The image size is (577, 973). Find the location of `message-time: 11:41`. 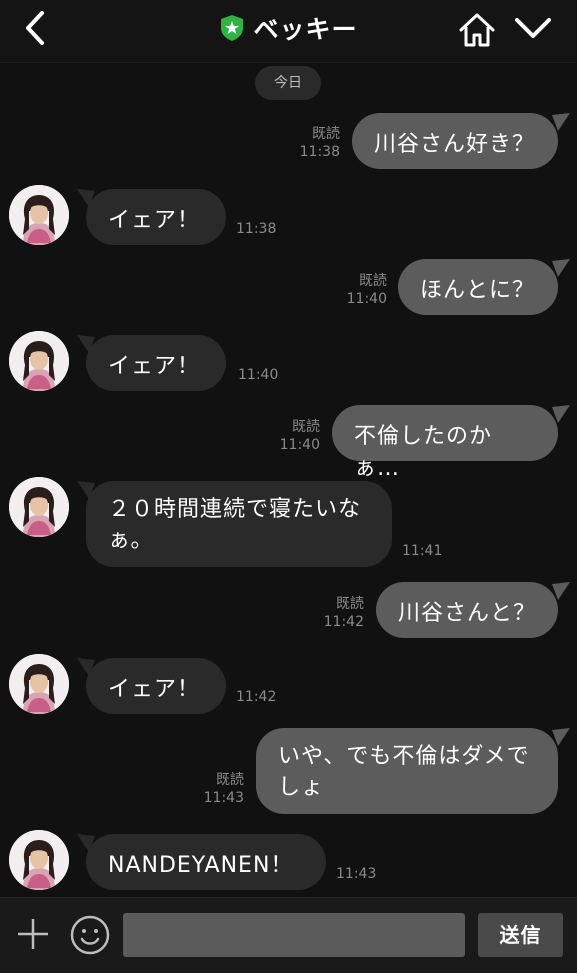

message-time: 11:41 is located at coordinates (422, 551).